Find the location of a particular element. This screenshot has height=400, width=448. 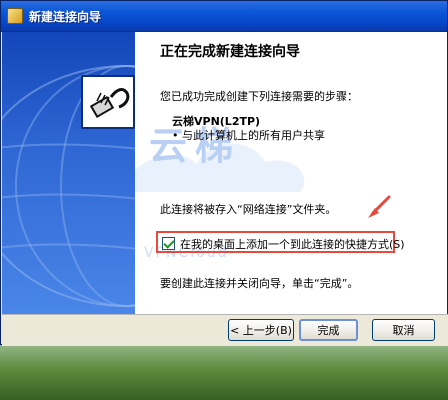

finish-note: 要创建此连接并关闭向导，单击“完成”。 is located at coordinates (259, 283).